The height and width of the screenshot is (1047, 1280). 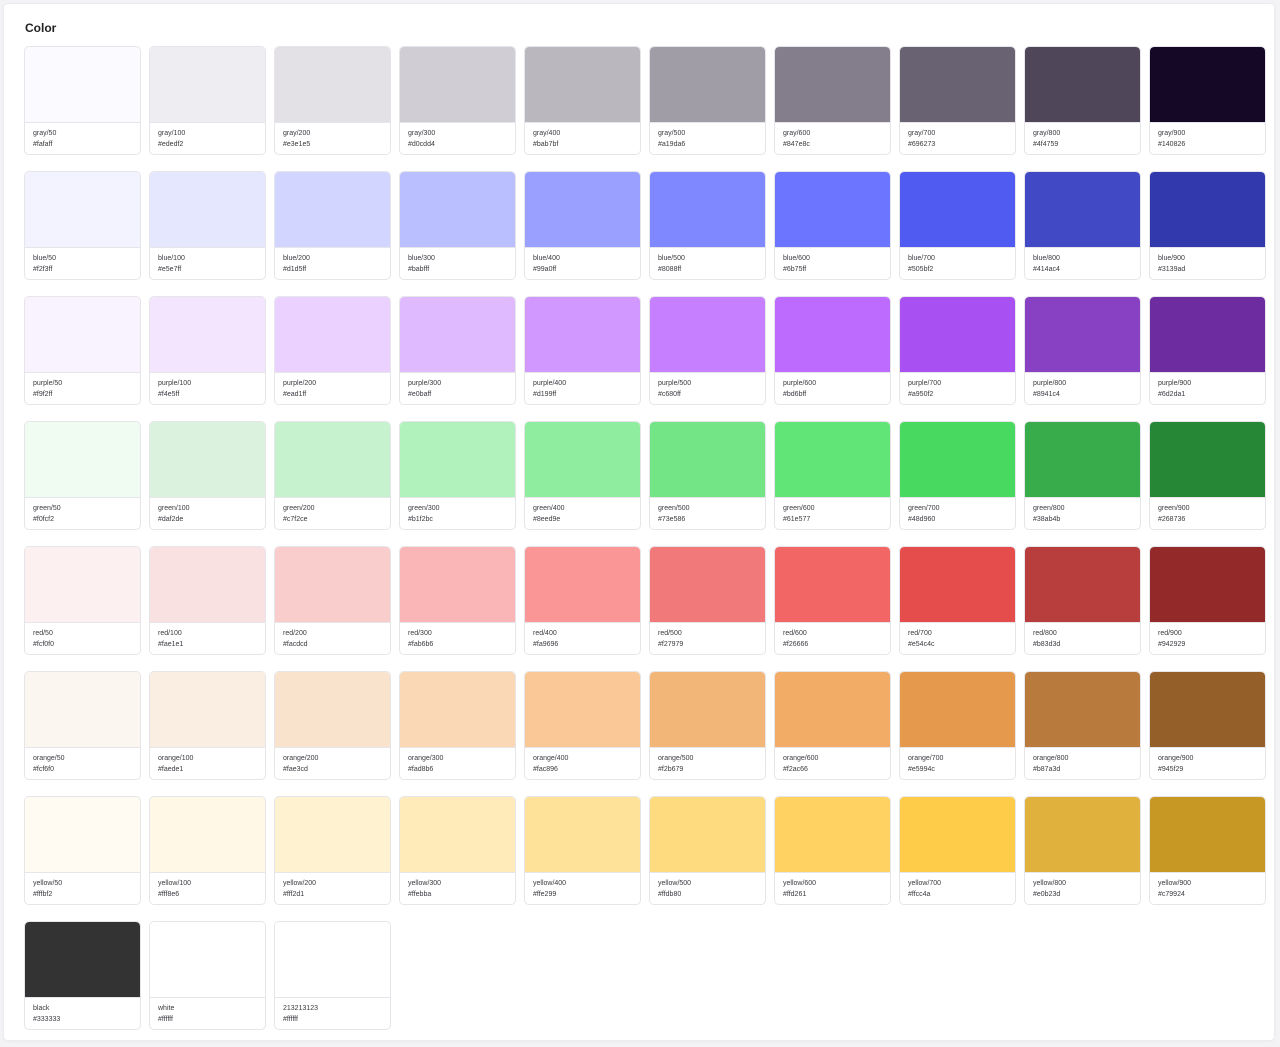 I want to click on color-swatch-card: black #333333, so click(x=82, y=975).